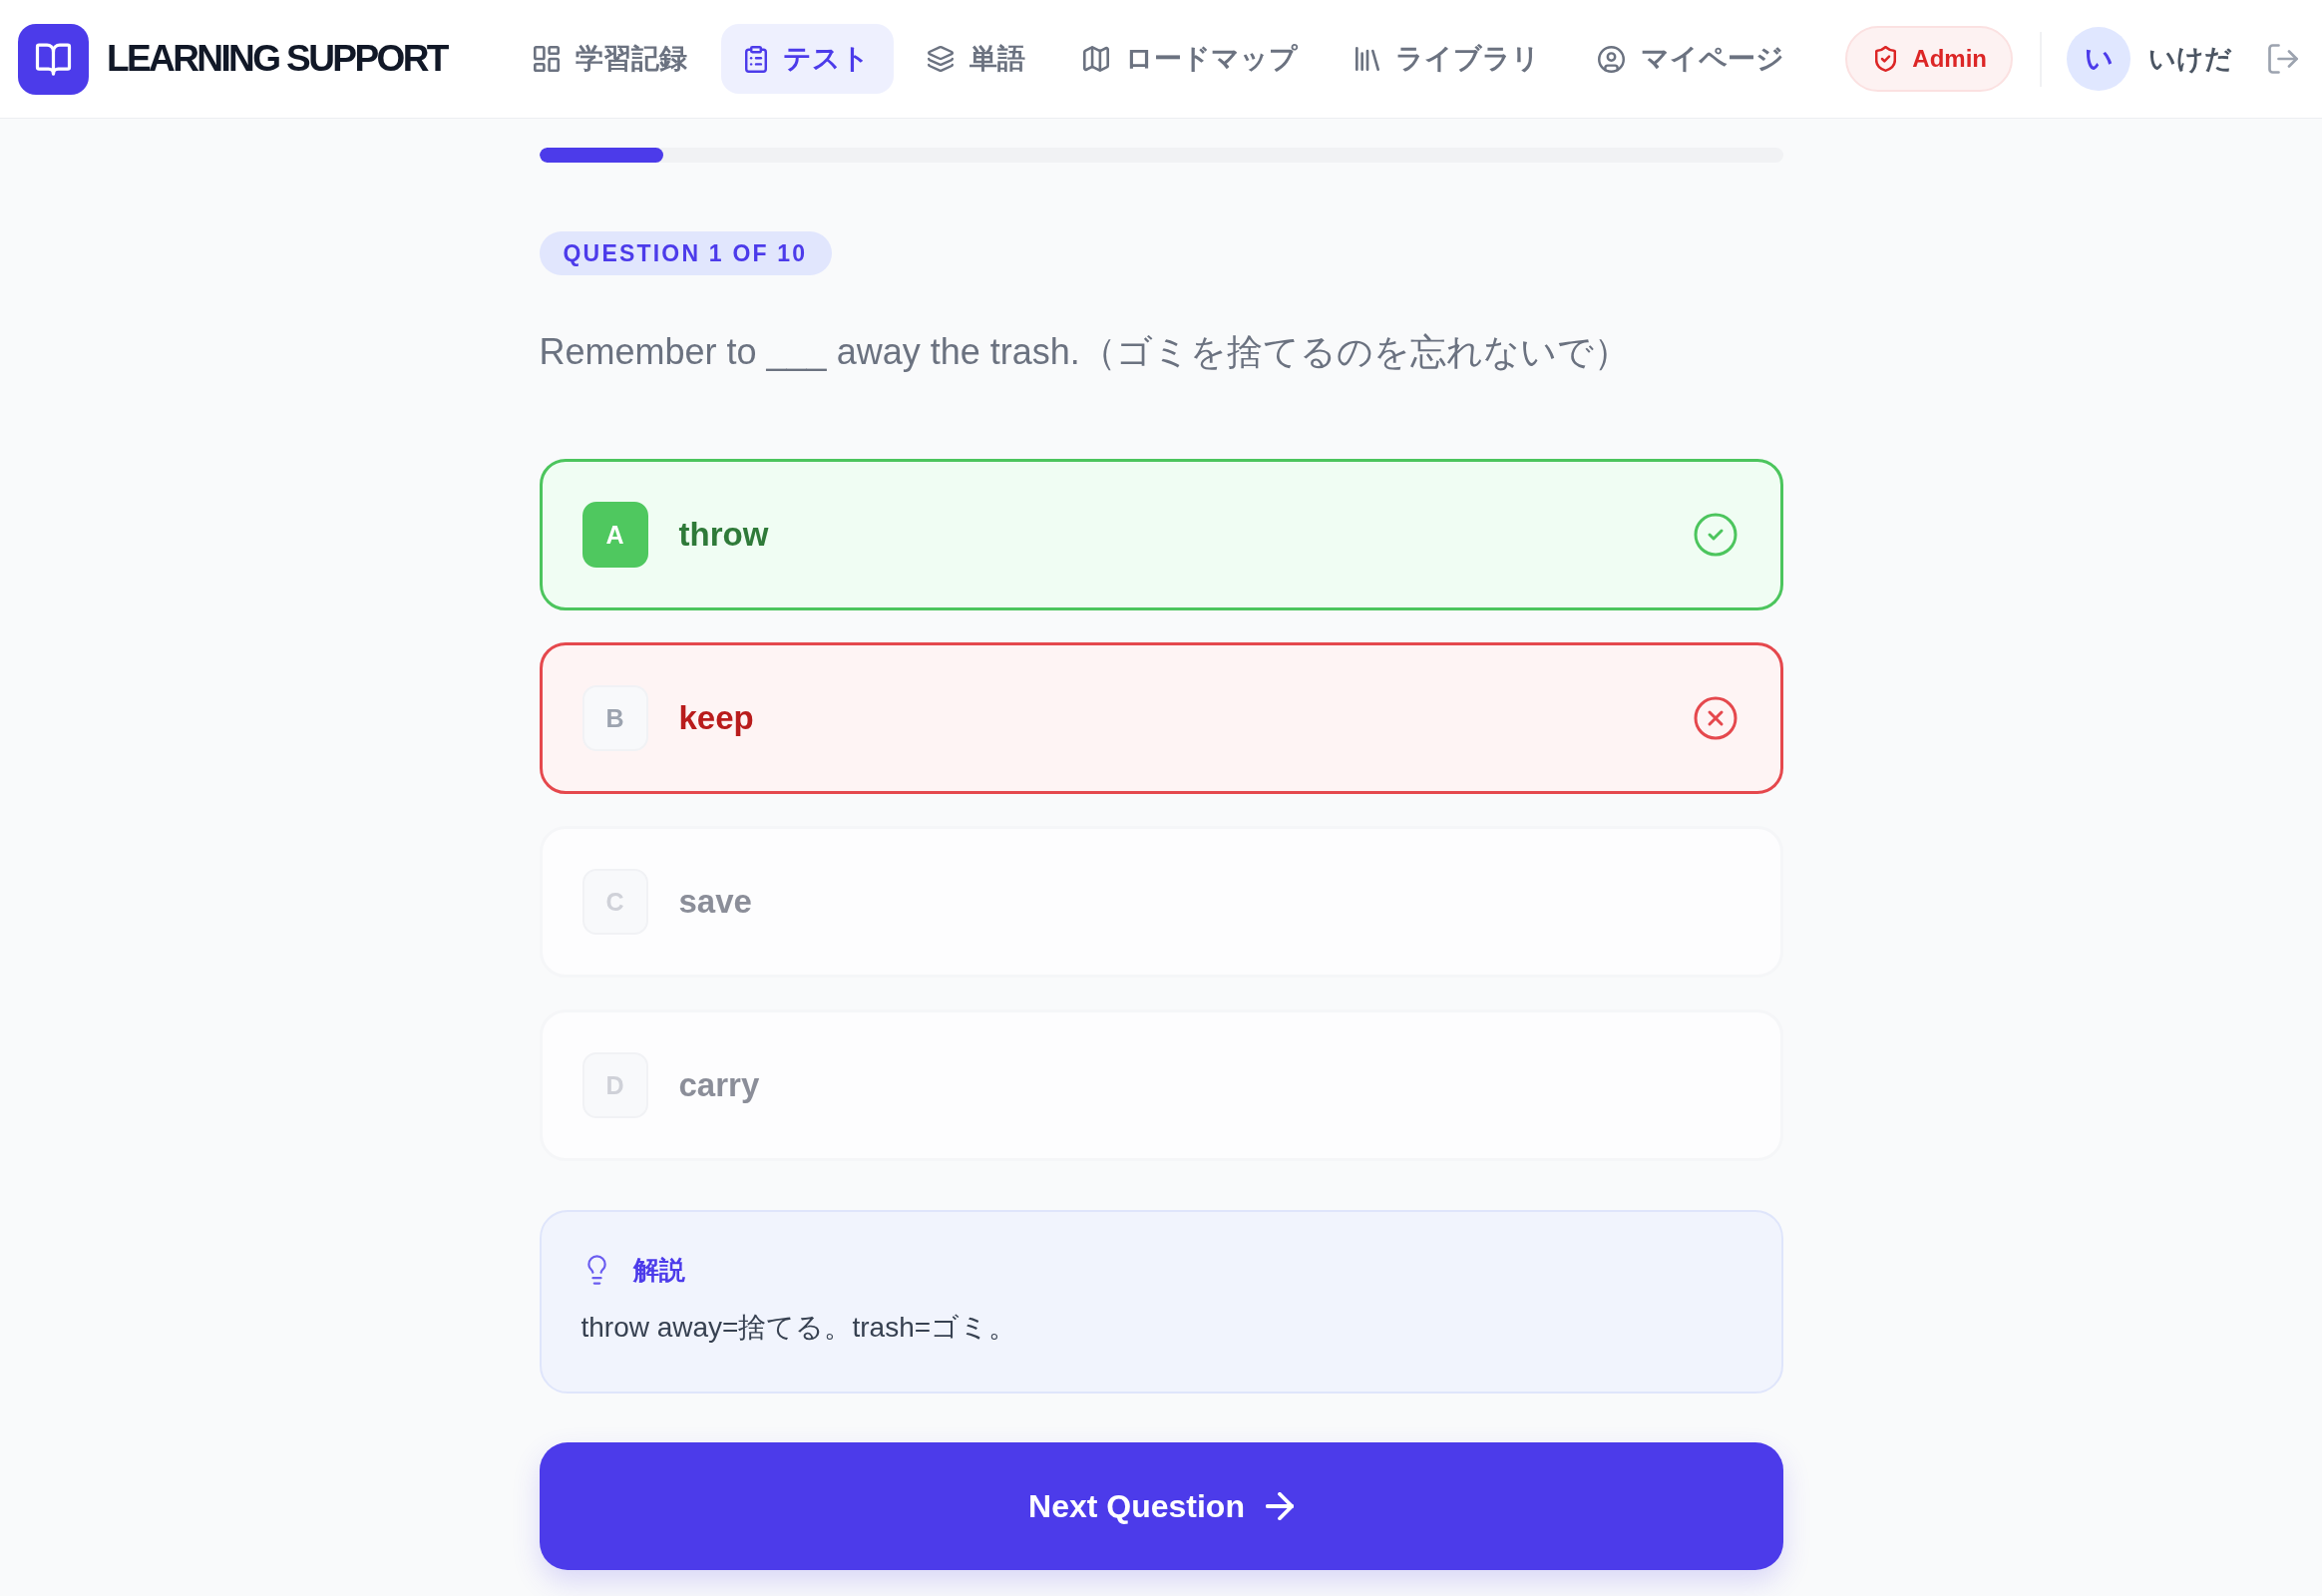 The image size is (2322, 1596). Describe the element at coordinates (715, 902) in the screenshot. I see `option-text: save` at that location.